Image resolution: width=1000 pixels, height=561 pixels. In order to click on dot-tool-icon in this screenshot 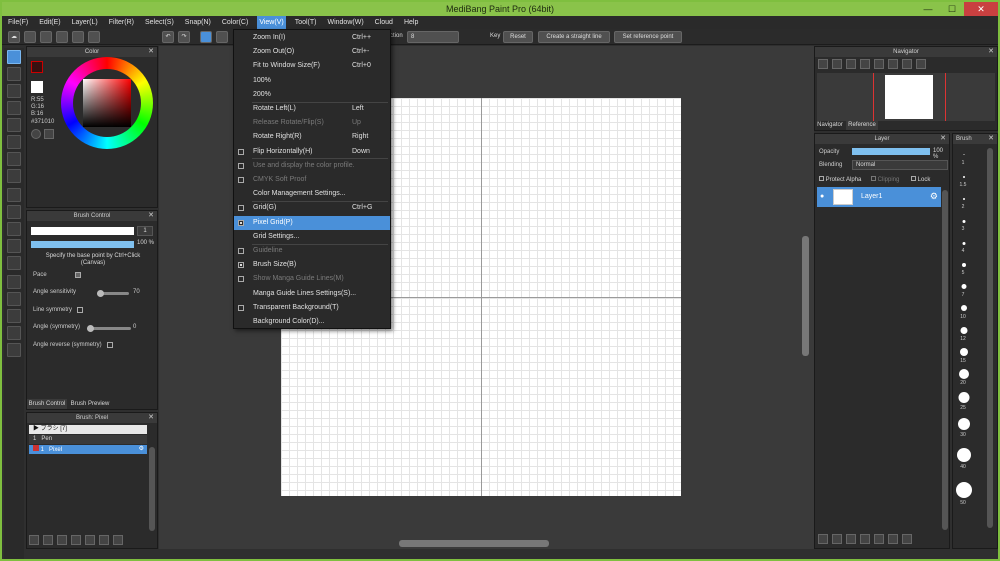, I will do `click(14, 91)`.